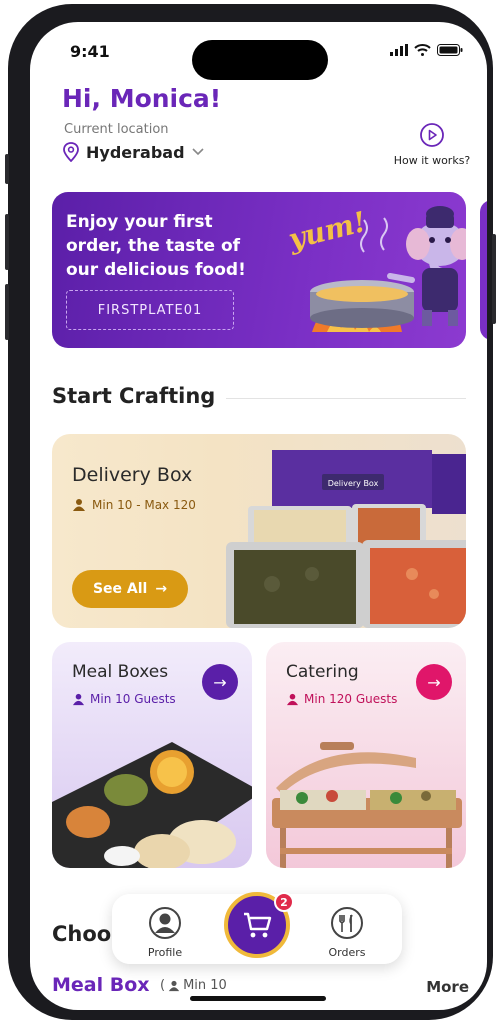 Image resolution: width=501 pixels, height=1024 pixels. Describe the element at coordinates (258, 998) in the screenshot. I see `home-indicator` at that location.